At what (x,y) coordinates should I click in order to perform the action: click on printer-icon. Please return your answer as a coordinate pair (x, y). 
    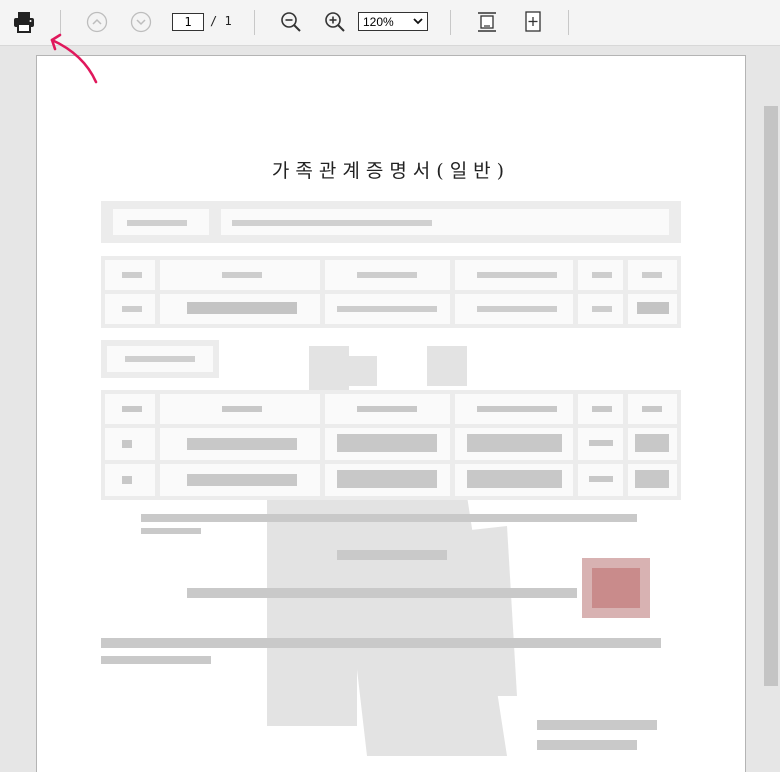
    Looking at the image, I should click on (24, 22).